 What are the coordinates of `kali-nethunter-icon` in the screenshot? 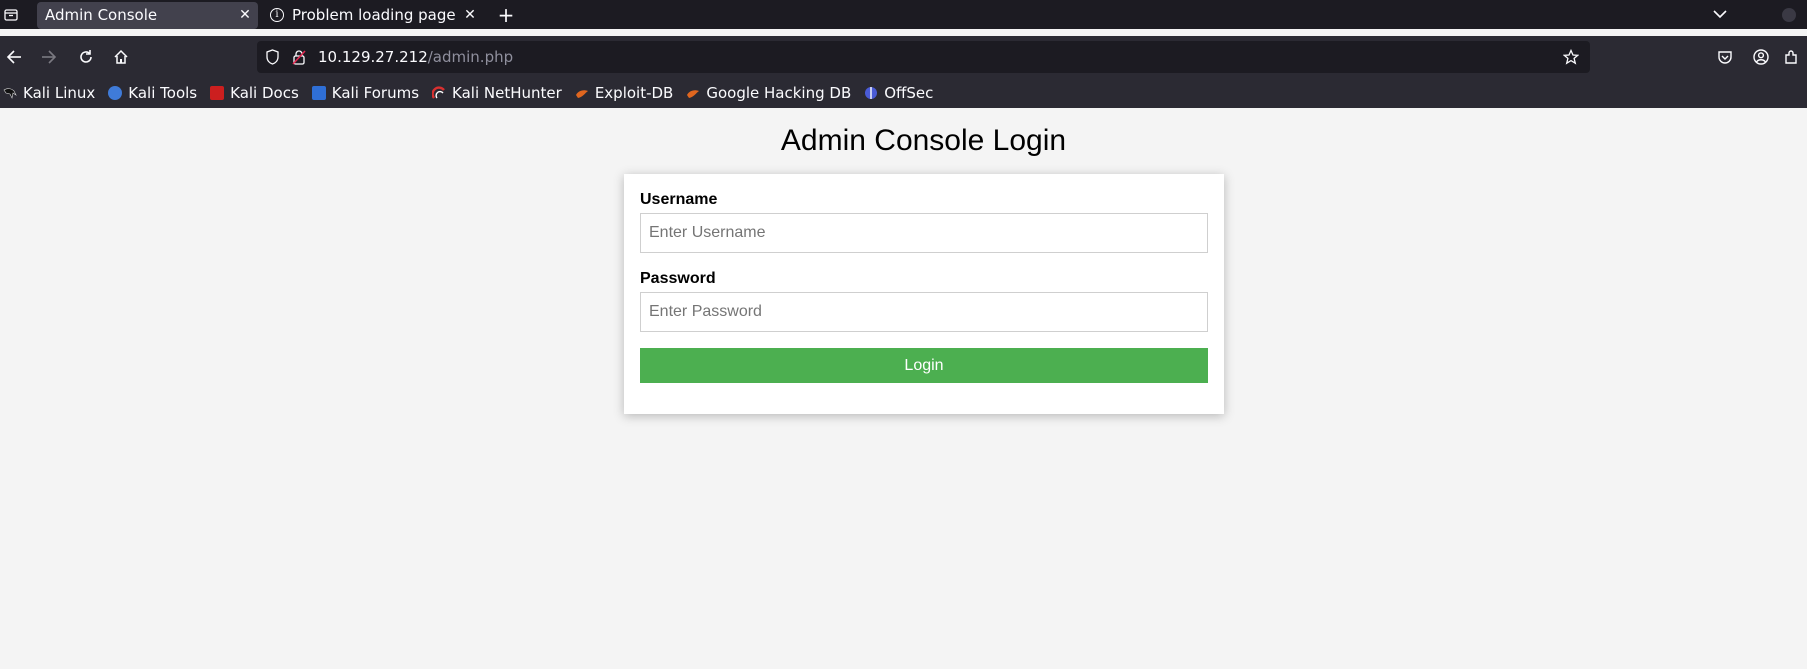 It's located at (438, 93).